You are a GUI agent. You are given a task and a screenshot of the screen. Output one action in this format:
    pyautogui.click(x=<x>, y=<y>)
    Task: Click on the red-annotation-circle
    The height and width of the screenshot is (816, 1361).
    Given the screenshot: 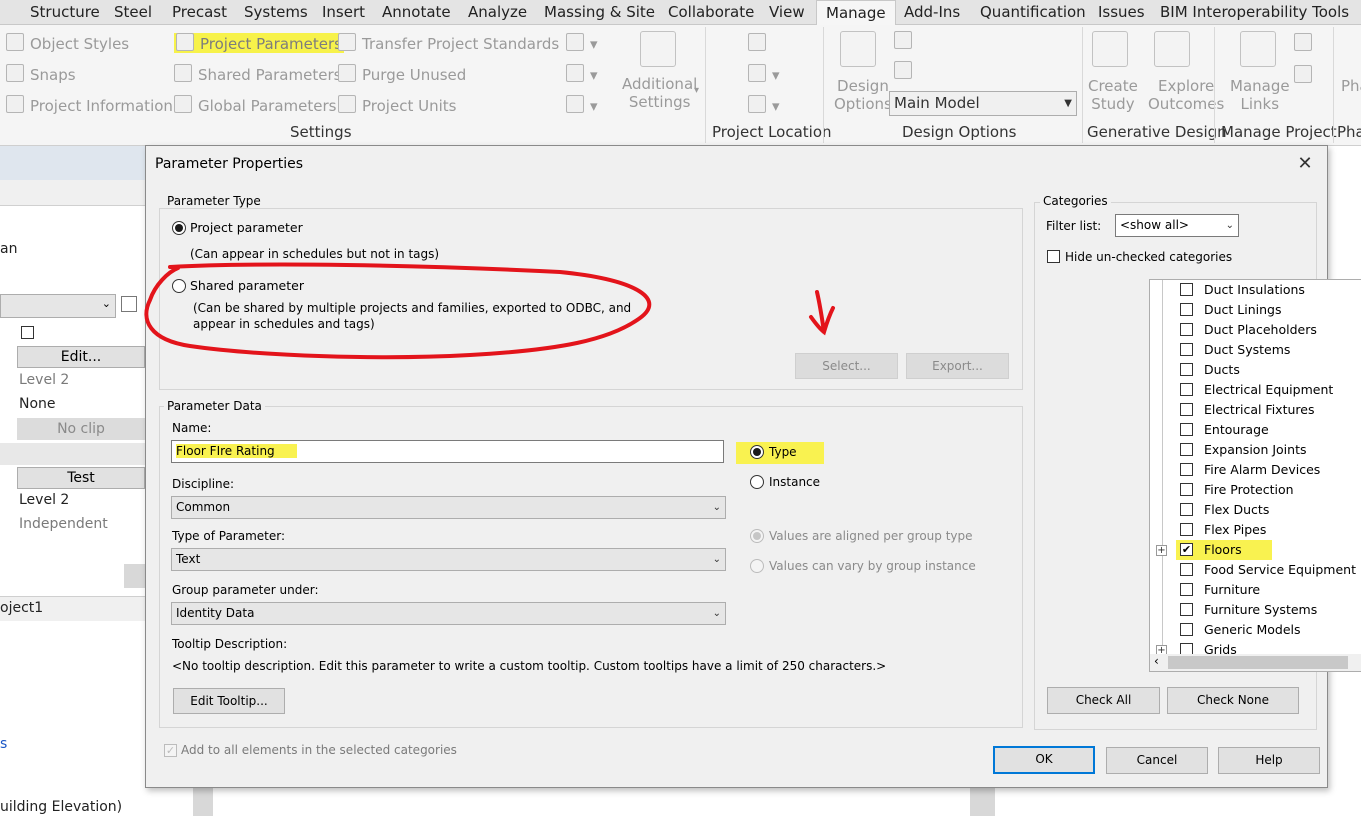 What is the action you would take?
    pyautogui.click(x=398, y=311)
    